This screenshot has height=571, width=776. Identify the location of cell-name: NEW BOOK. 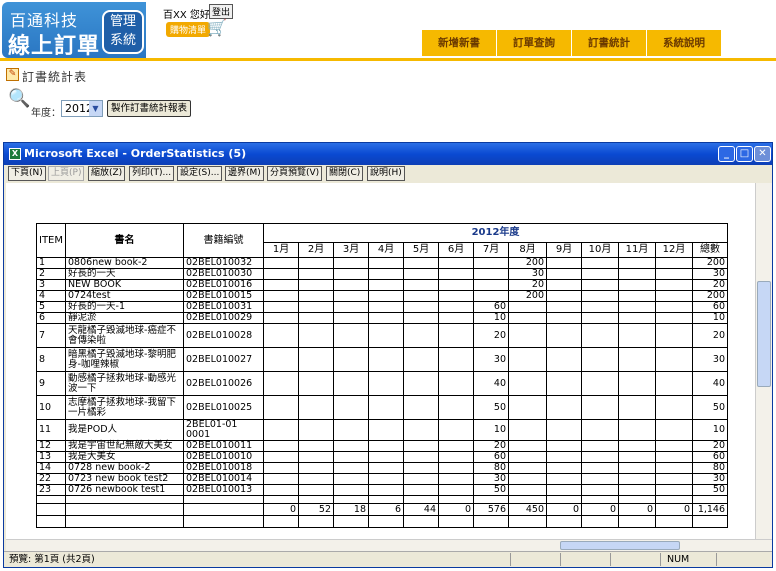
(125, 285).